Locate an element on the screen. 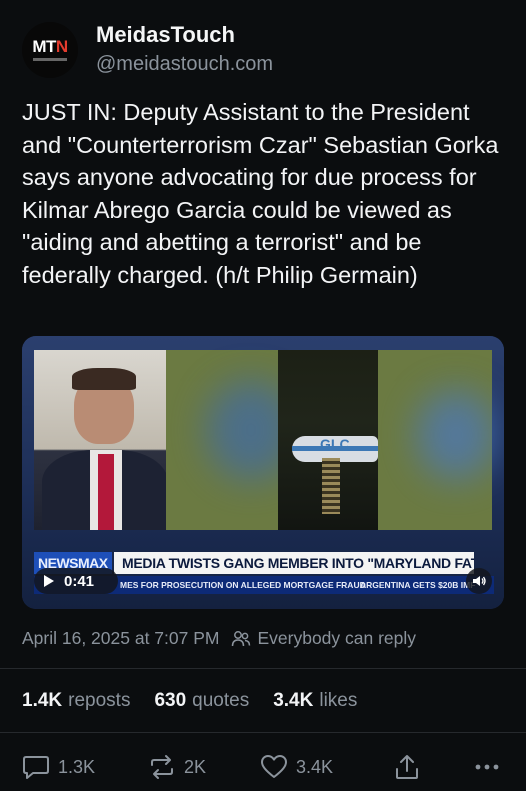 The height and width of the screenshot is (791, 526). airplane-lettering: GLC is located at coordinates (335, 444).